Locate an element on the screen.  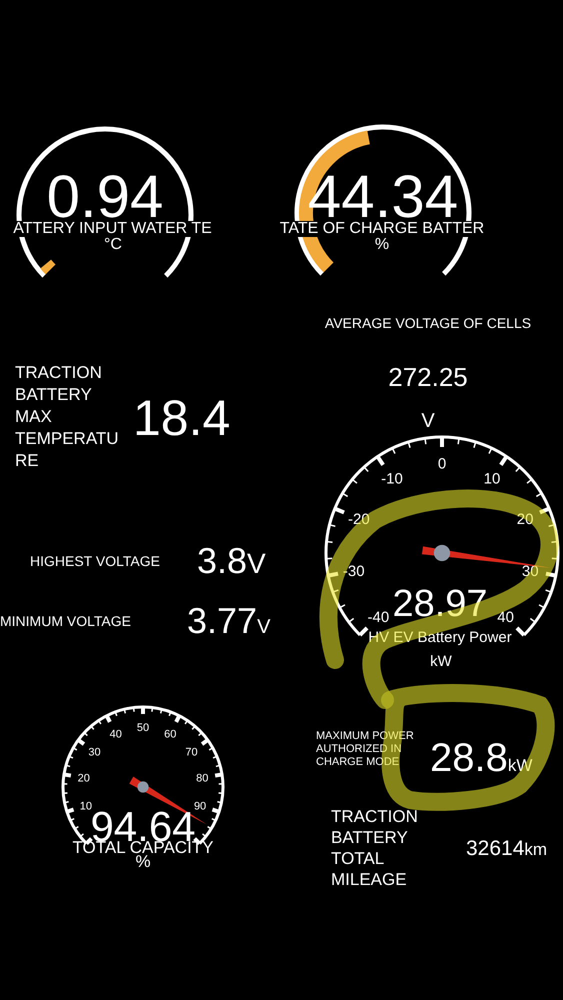
gauge-label: HV EV Battery Power is located at coordinates (440, 637).